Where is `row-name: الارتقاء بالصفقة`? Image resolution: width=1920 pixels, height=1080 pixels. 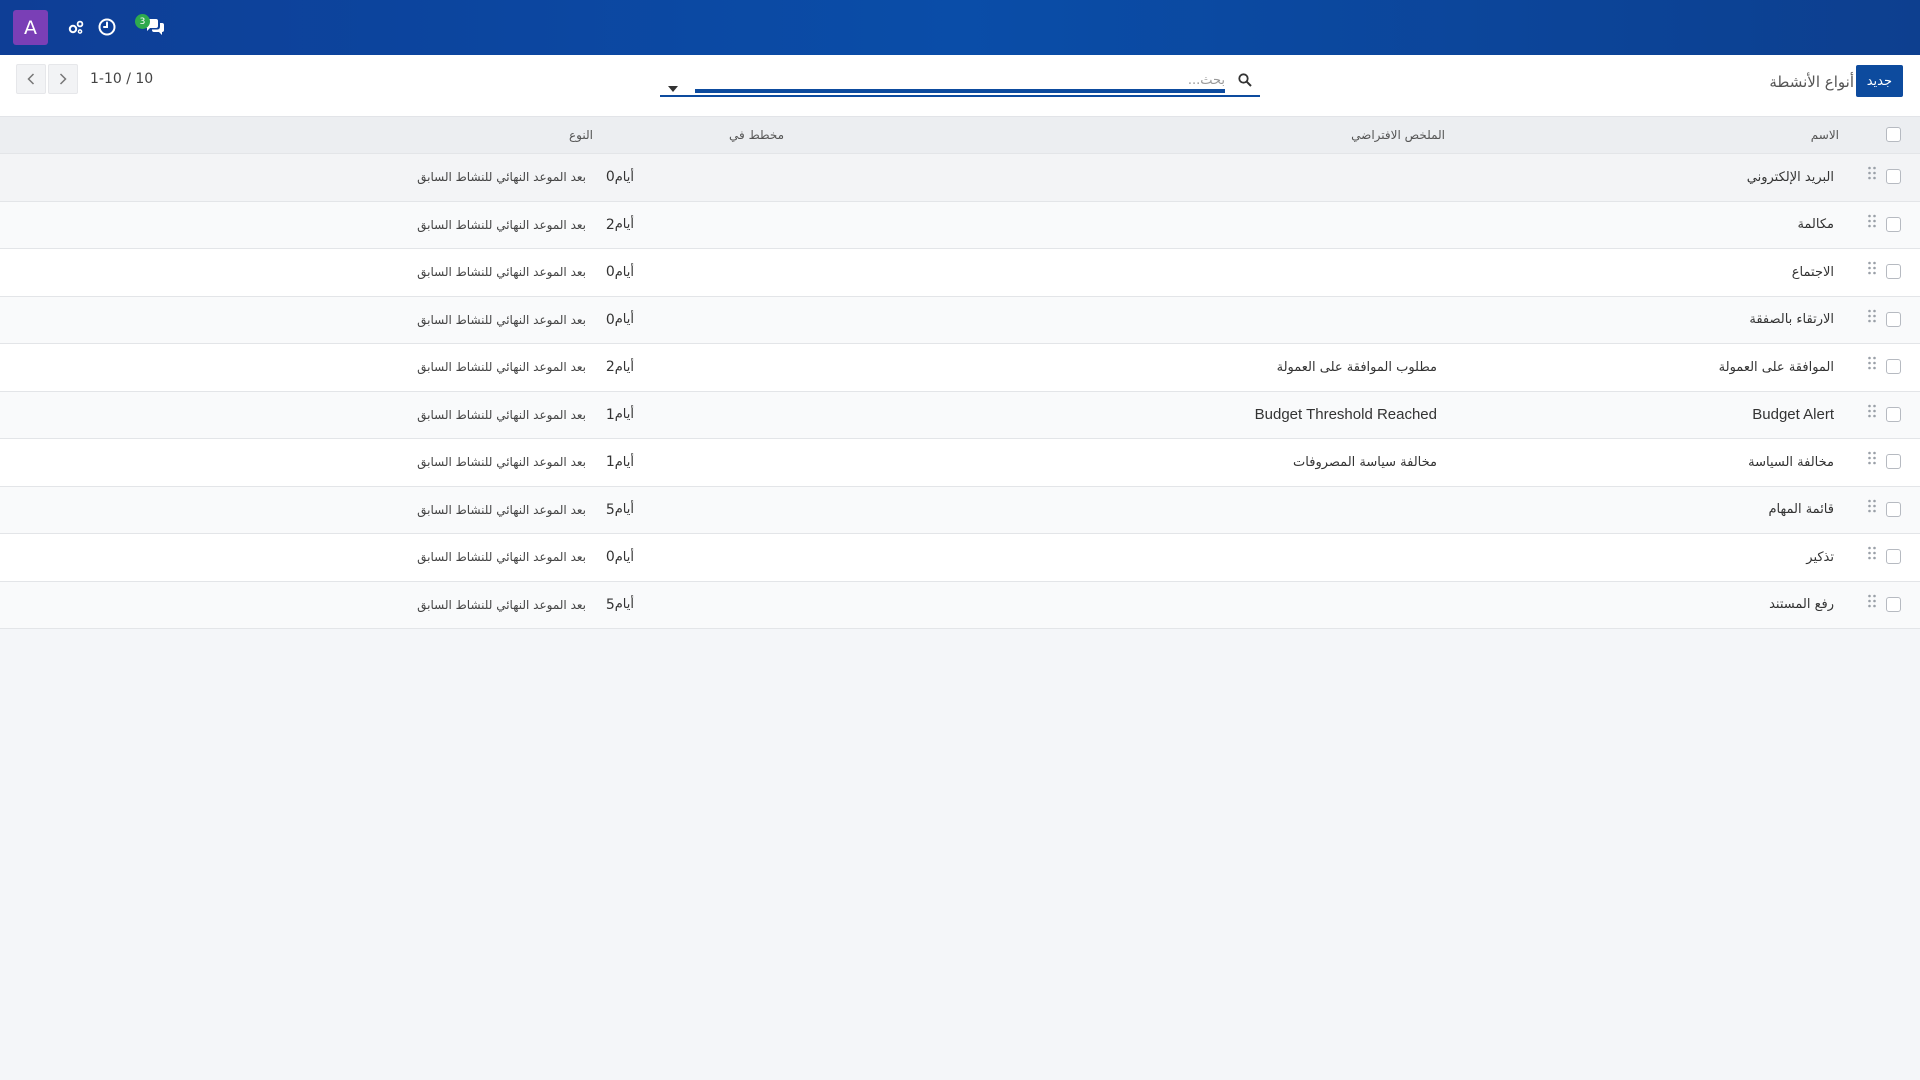 row-name: الارتقاء بالصفقة is located at coordinates (1791, 320).